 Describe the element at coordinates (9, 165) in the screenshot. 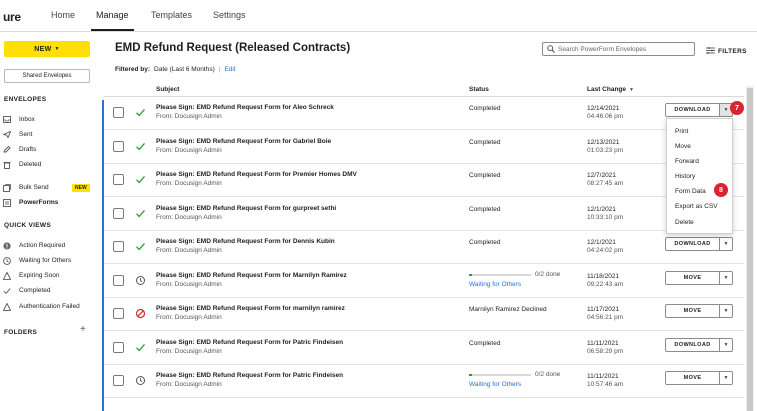

I see `trash-icon` at that location.